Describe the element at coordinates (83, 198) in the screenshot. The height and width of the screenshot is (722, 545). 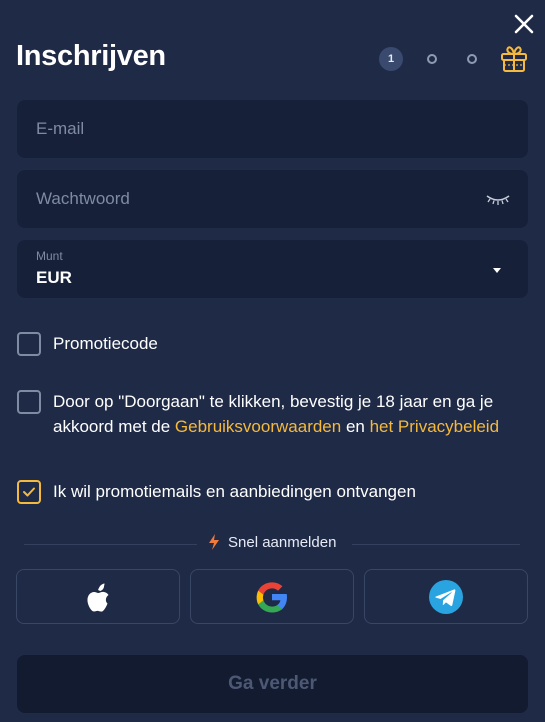
I see `password-placeholder: Wachtwoord` at that location.